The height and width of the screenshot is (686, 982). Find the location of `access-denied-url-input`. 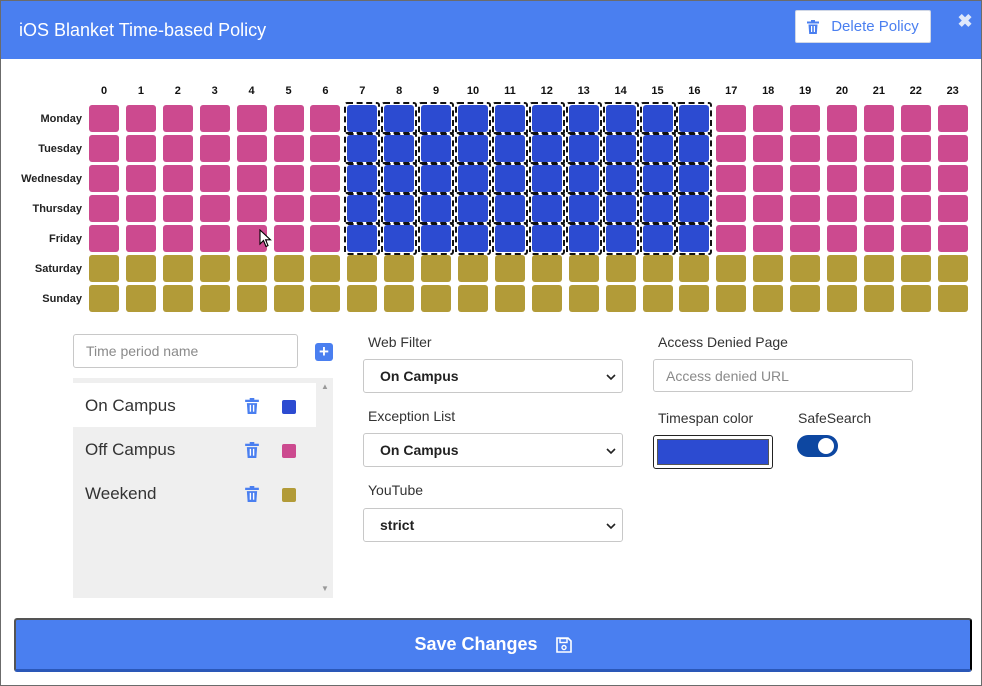

access-denied-url-input is located at coordinates (783, 375).